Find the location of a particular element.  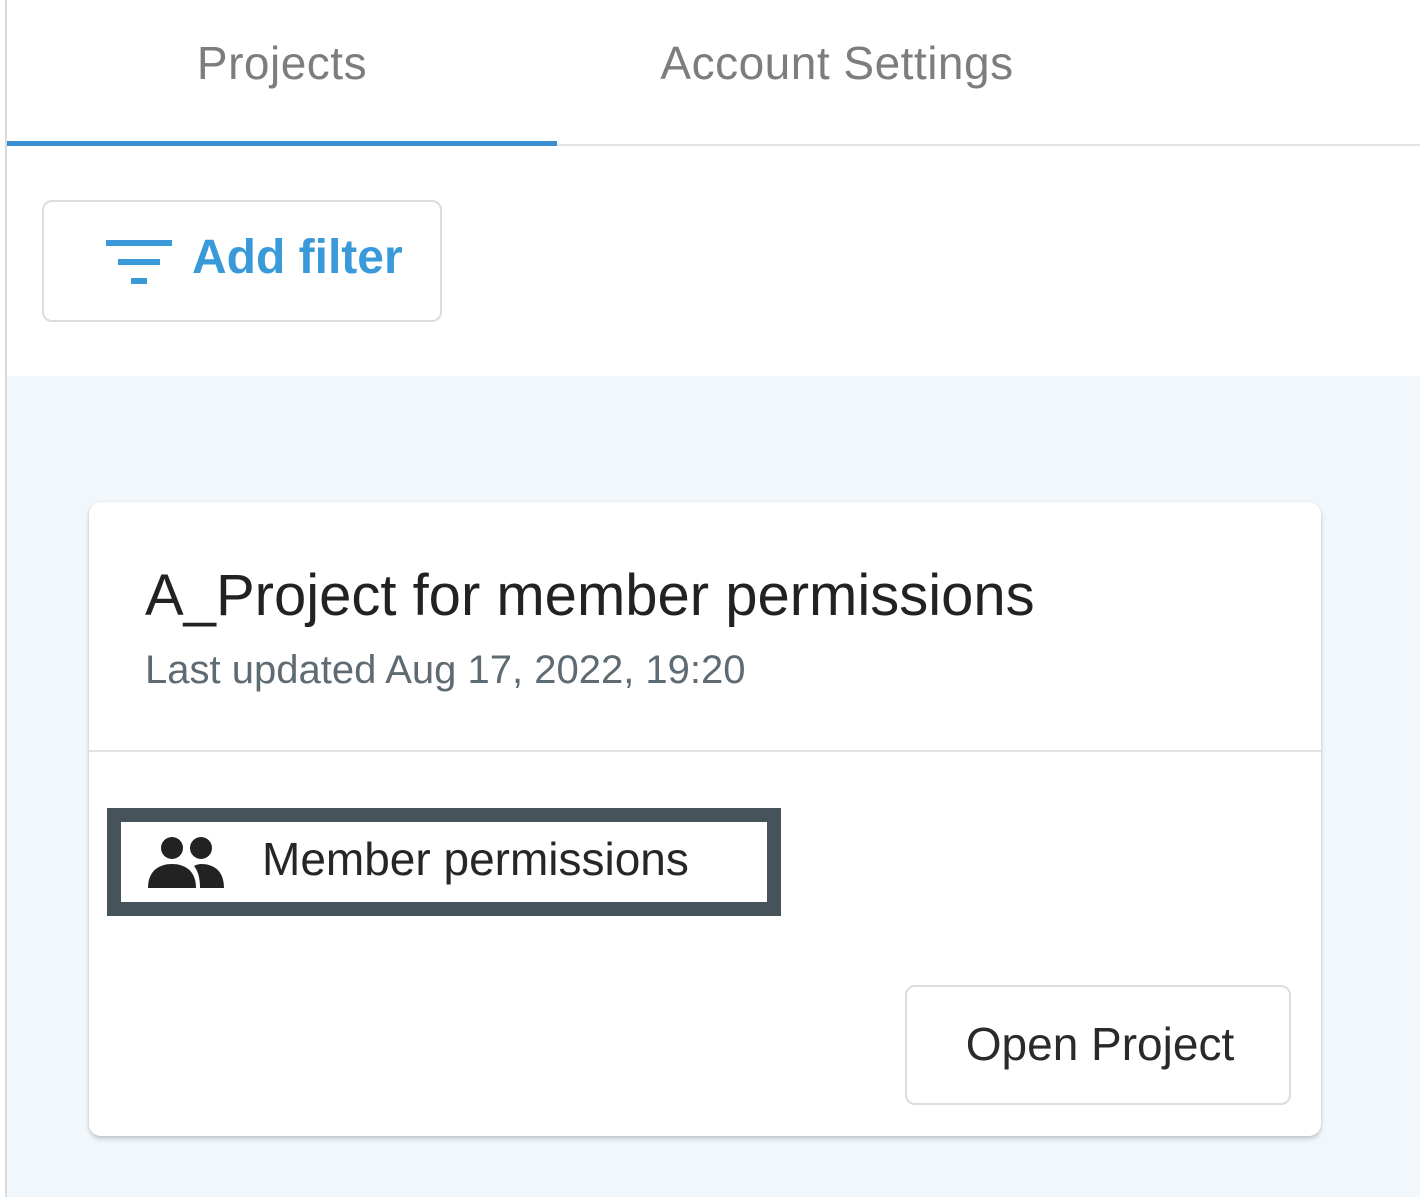

add-filter-button: Add filter is located at coordinates (242, 261).